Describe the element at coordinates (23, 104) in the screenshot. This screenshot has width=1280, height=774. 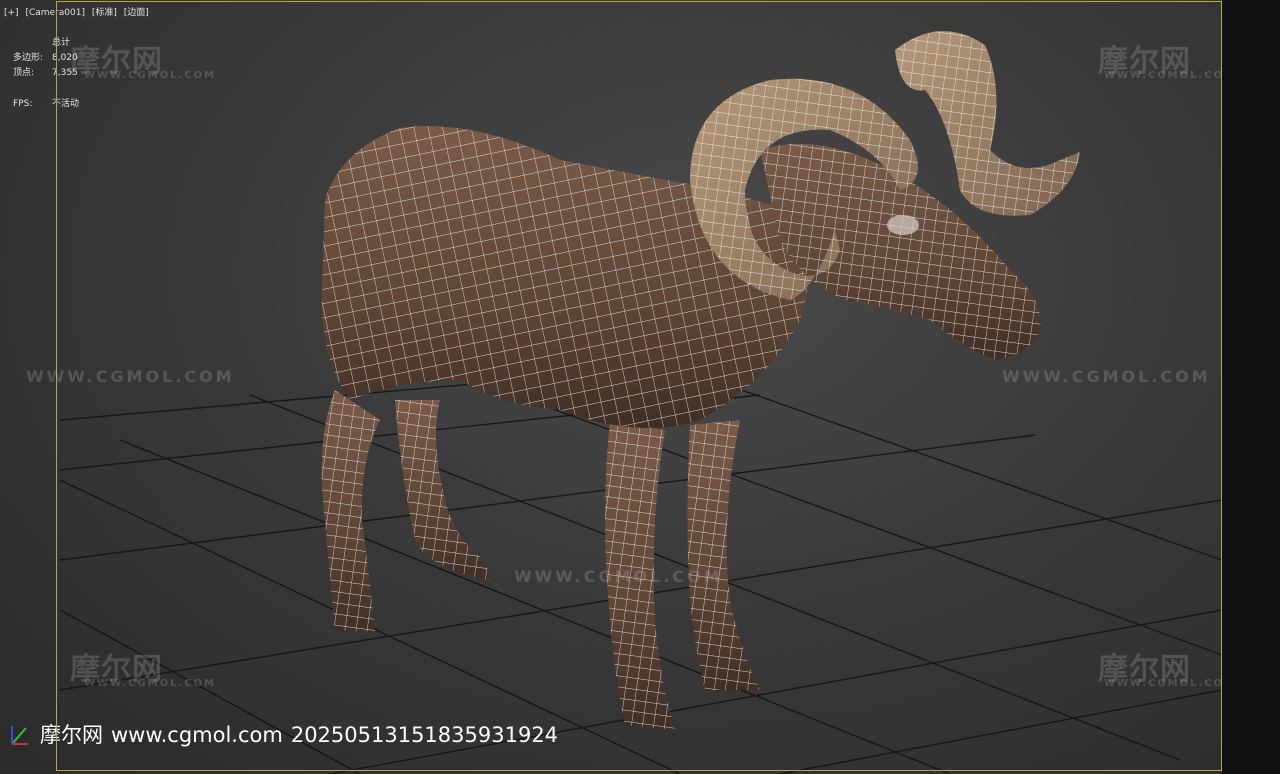
I see `fps-label: FPS:` at that location.